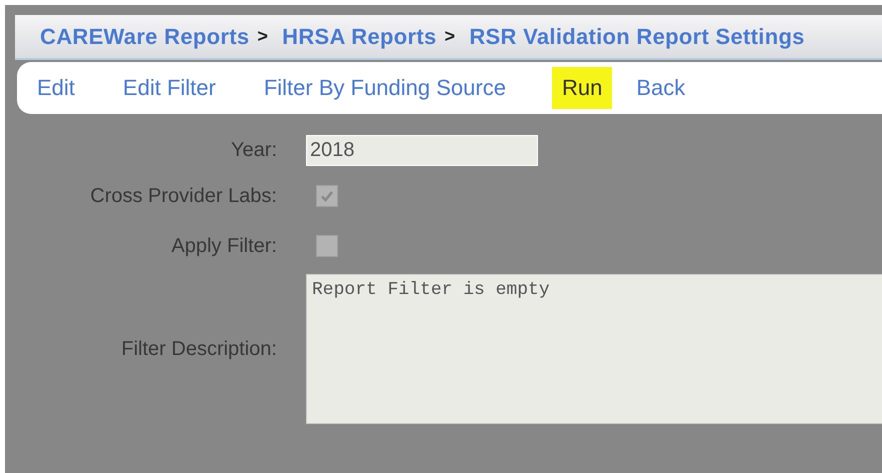  I want to click on menu-link: Back, so click(661, 88).